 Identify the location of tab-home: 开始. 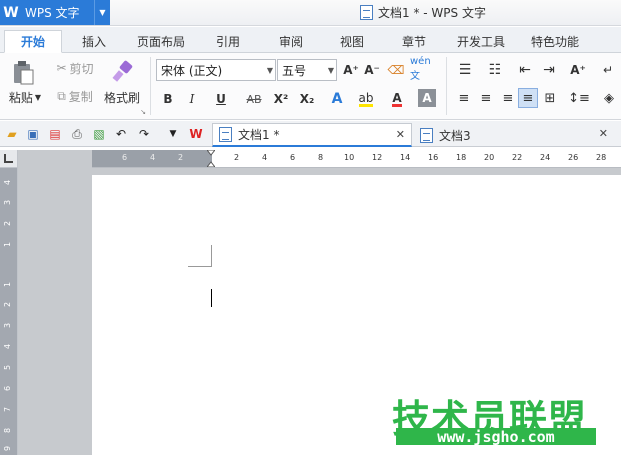
(33, 41).